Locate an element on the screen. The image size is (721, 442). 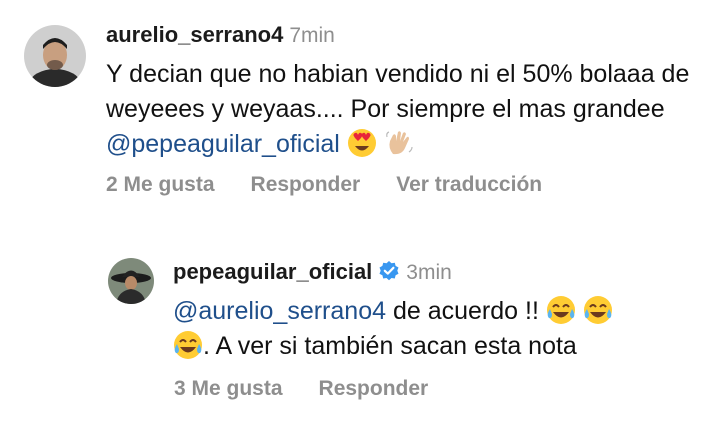
comment-actions: 2 Me gusta Responder Ver traducción is located at coordinates (342, 185).